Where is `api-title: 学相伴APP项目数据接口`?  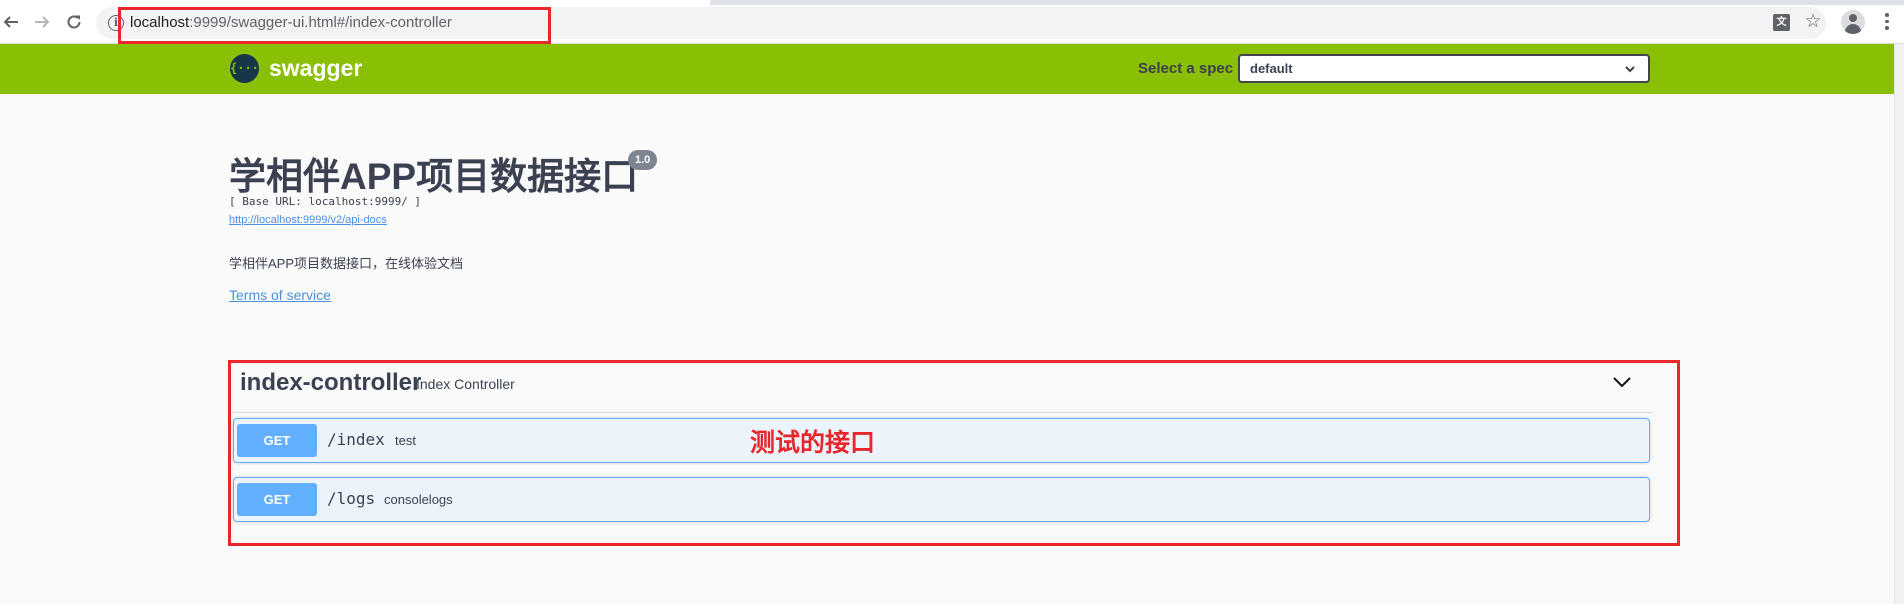 api-title: 学相伴APP项目数据接口 is located at coordinates (434, 176).